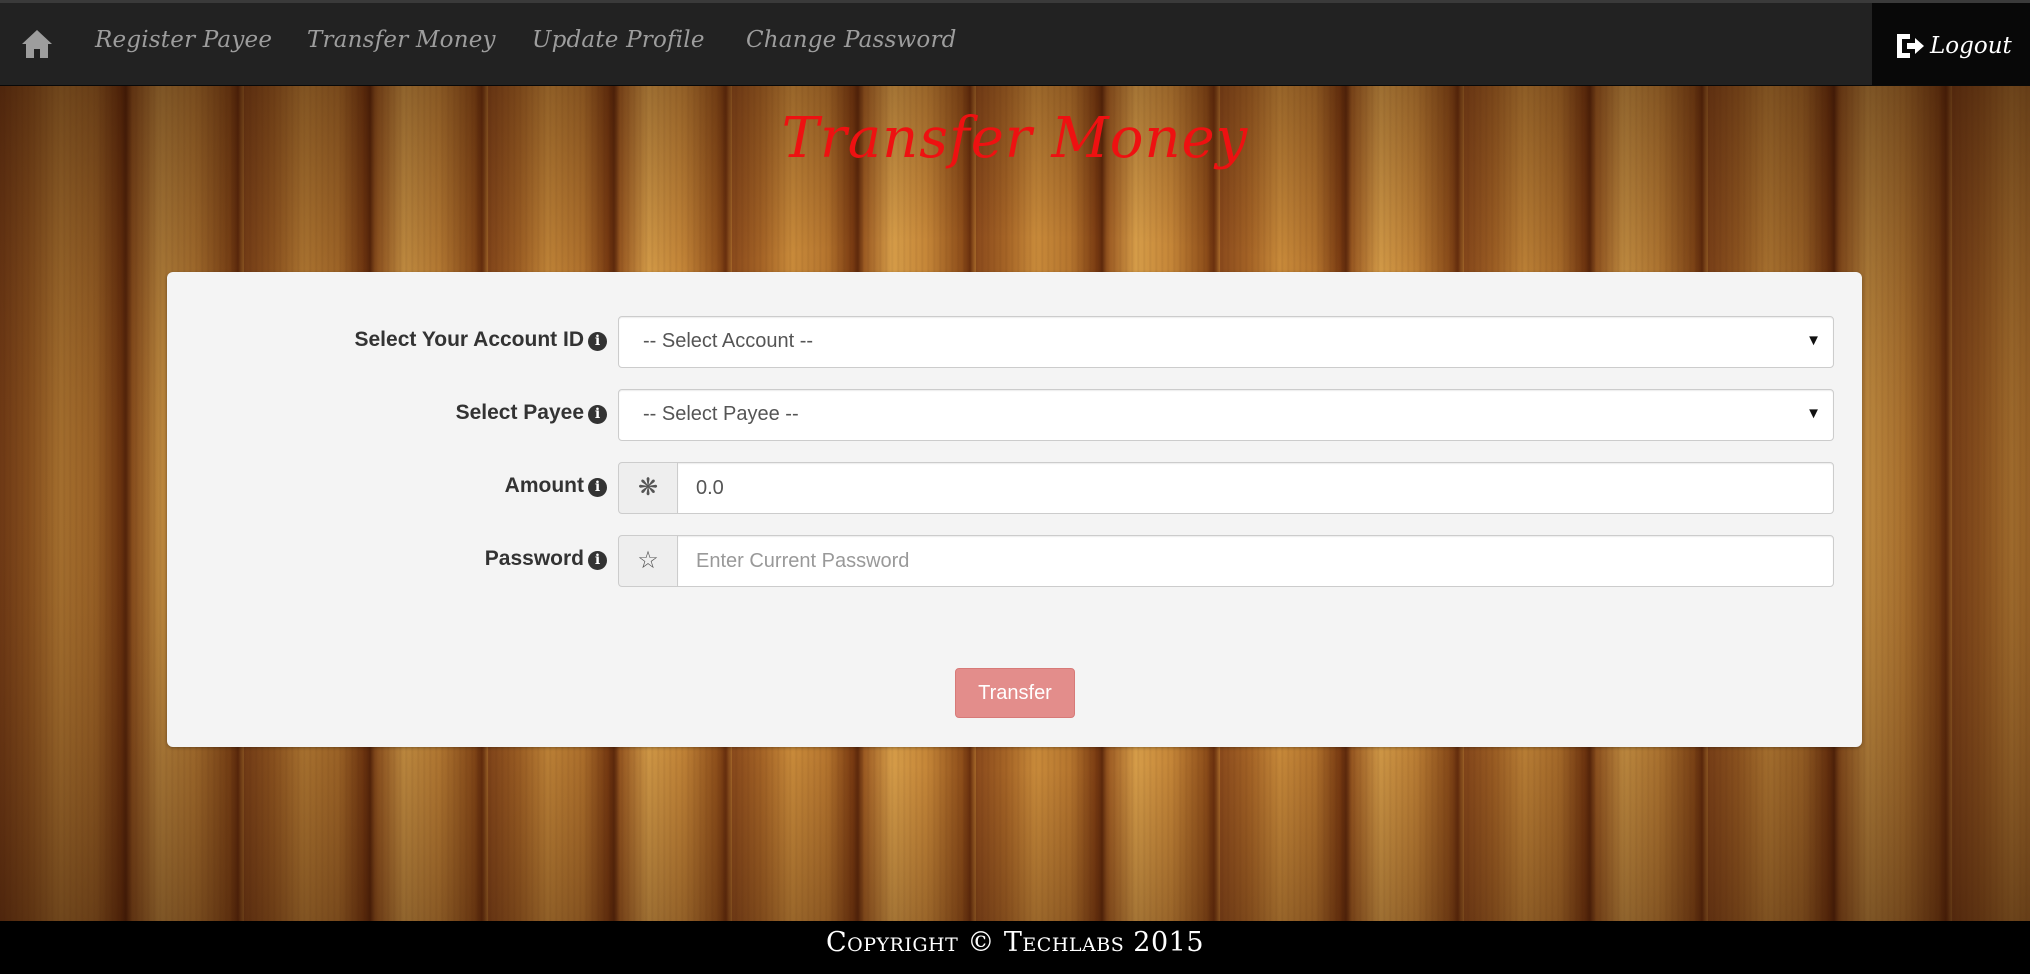 This screenshot has height=974, width=2030. I want to click on payee-label: Select Payee i, so click(531, 413).